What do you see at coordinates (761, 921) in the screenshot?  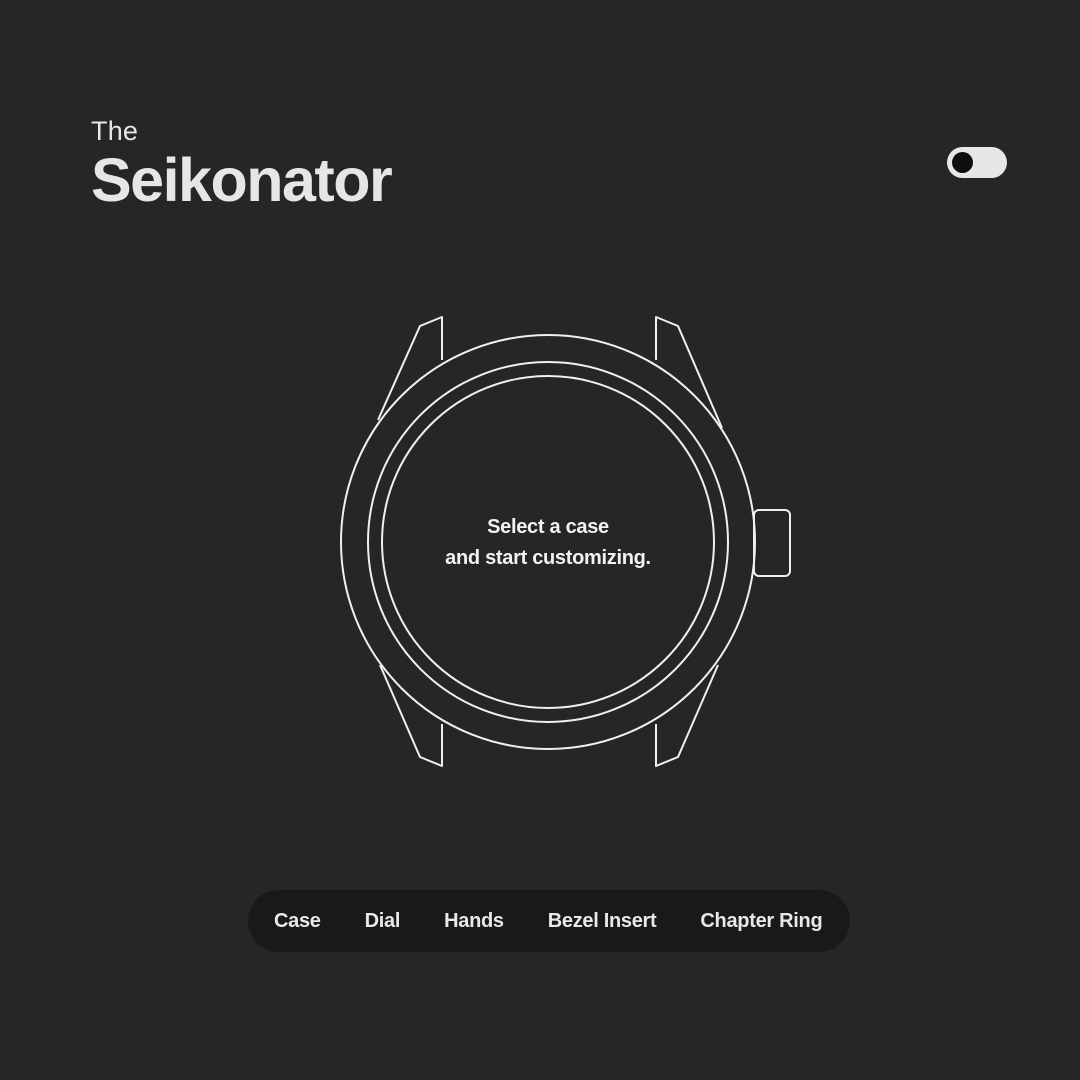 I see `tab-chapter-ring: Chapter Ring` at bounding box center [761, 921].